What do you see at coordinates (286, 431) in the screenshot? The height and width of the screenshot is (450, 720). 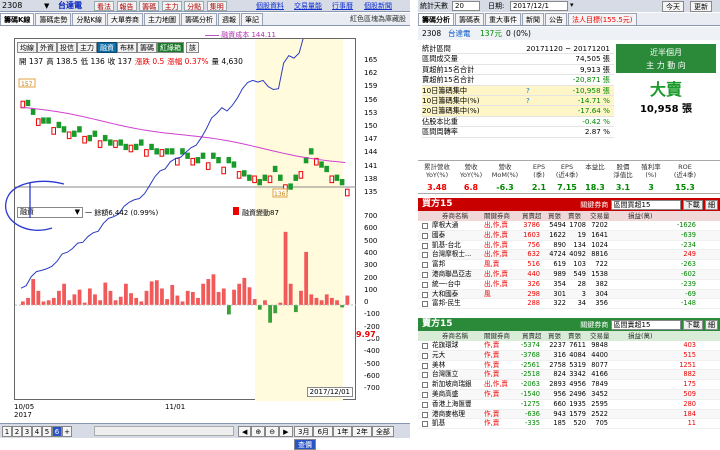 I see `scroll-right-icon: ▶` at bounding box center [286, 431].